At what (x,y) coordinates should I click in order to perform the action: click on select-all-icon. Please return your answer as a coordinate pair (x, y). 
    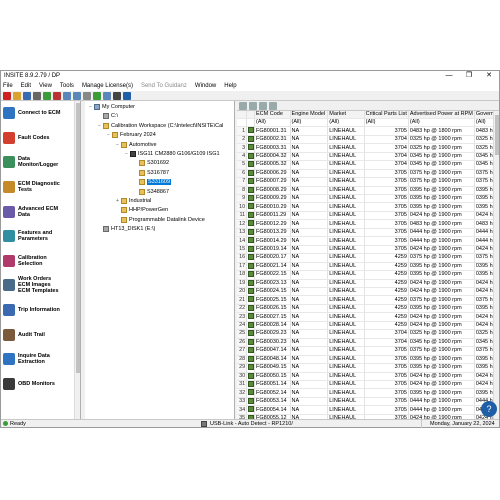
    Looking at the image, I should click on (243, 105).